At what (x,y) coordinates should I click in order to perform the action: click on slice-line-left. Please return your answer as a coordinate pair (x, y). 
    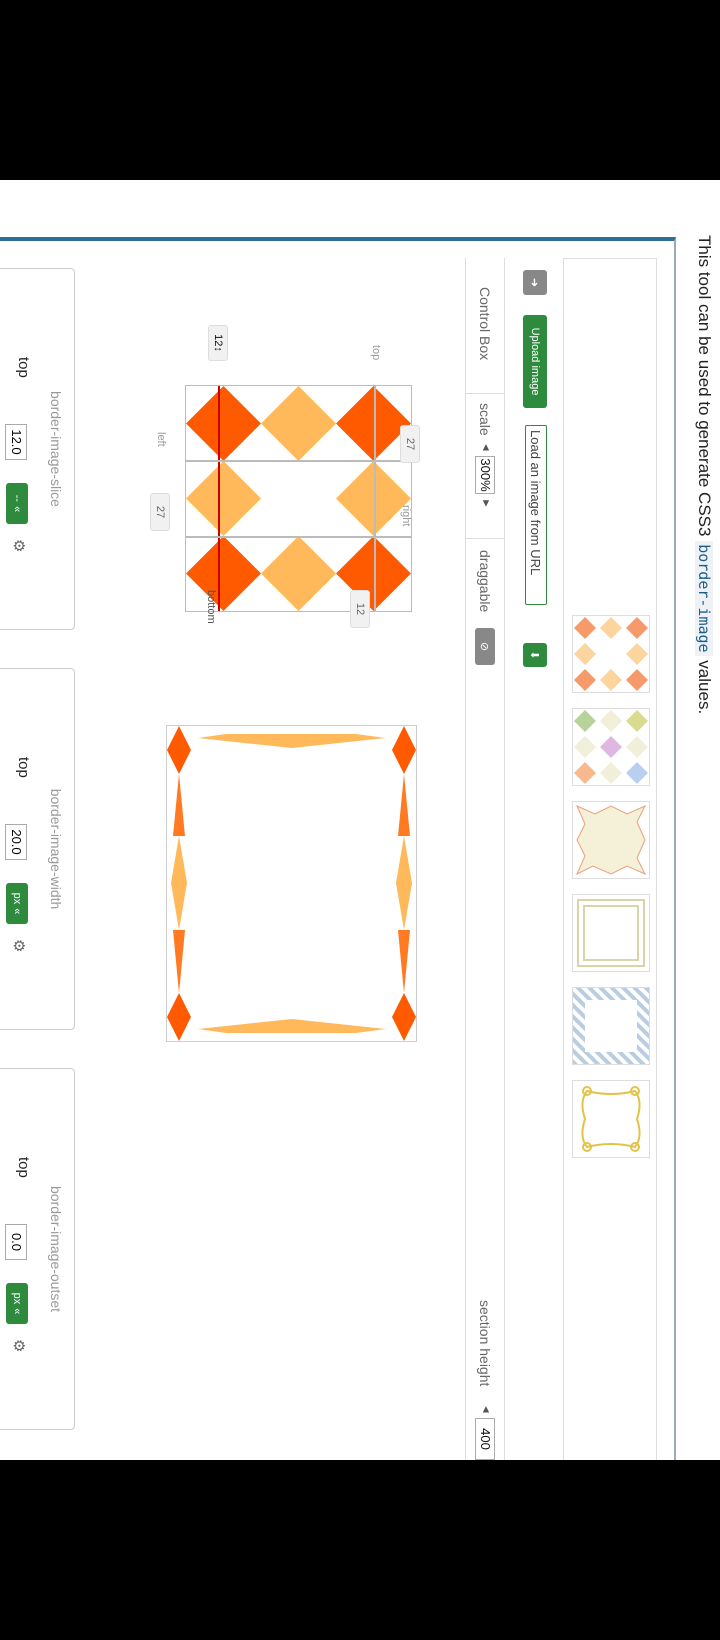
    Looking at the image, I should click on (298, 461).